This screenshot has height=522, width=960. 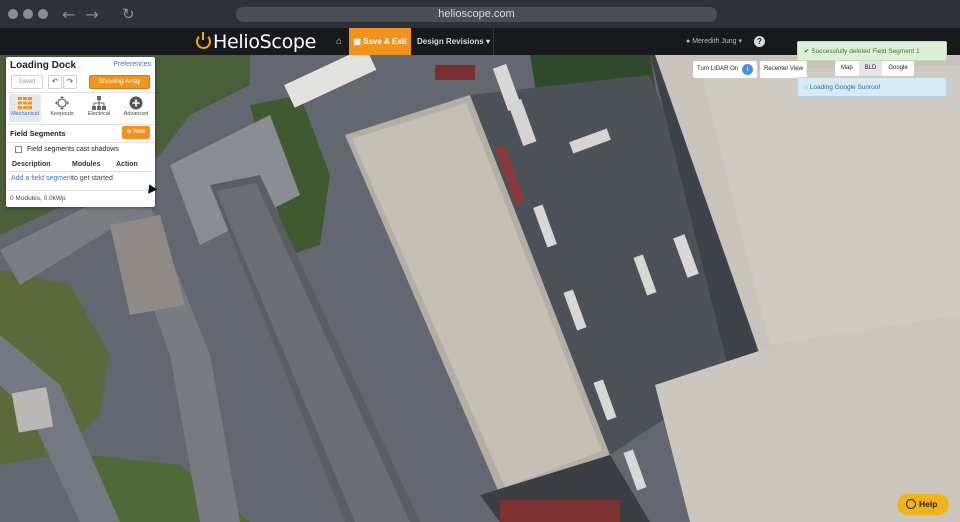 I want to click on window-dot-minimize, so click(x=28, y=14).